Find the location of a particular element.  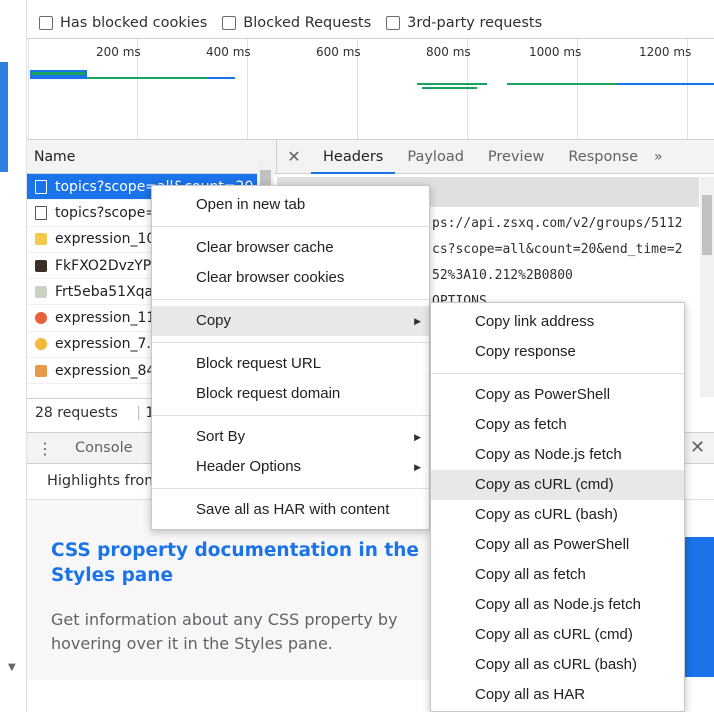

menu-item-block-request-domain: Block request domain is located at coordinates (290, 394).